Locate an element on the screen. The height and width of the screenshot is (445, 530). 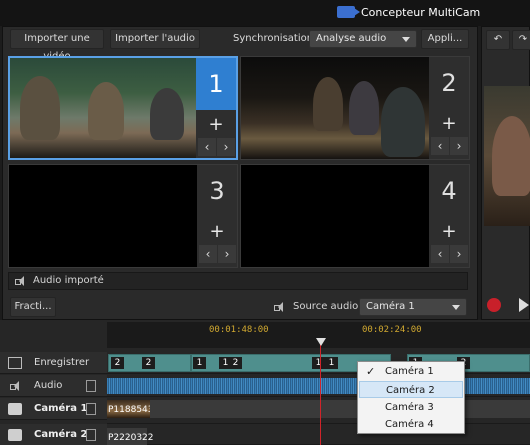
track-name: Caméra 1 is located at coordinates (61, 408).